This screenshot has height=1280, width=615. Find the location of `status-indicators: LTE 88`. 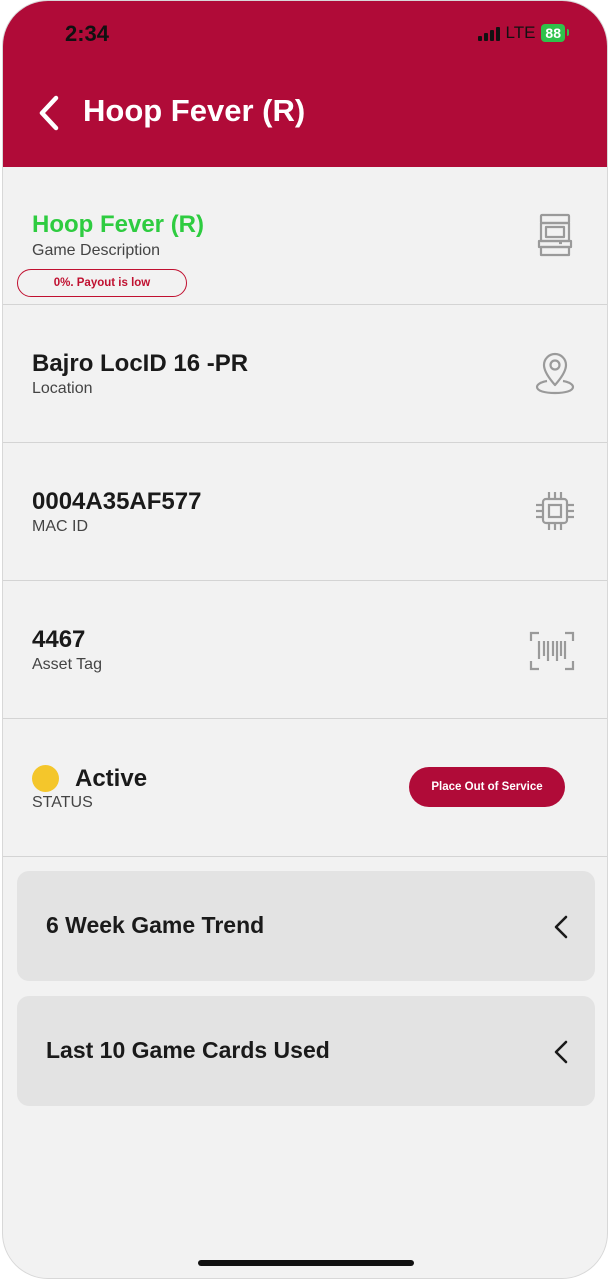

status-indicators: LTE 88 is located at coordinates (523, 33).